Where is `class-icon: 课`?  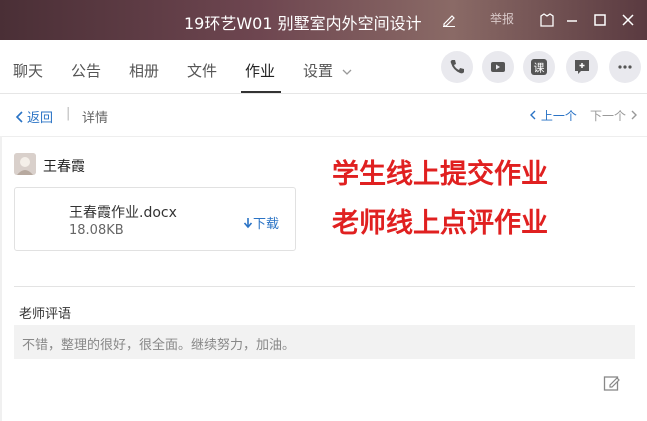 class-icon: 课 is located at coordinates (539, 67).